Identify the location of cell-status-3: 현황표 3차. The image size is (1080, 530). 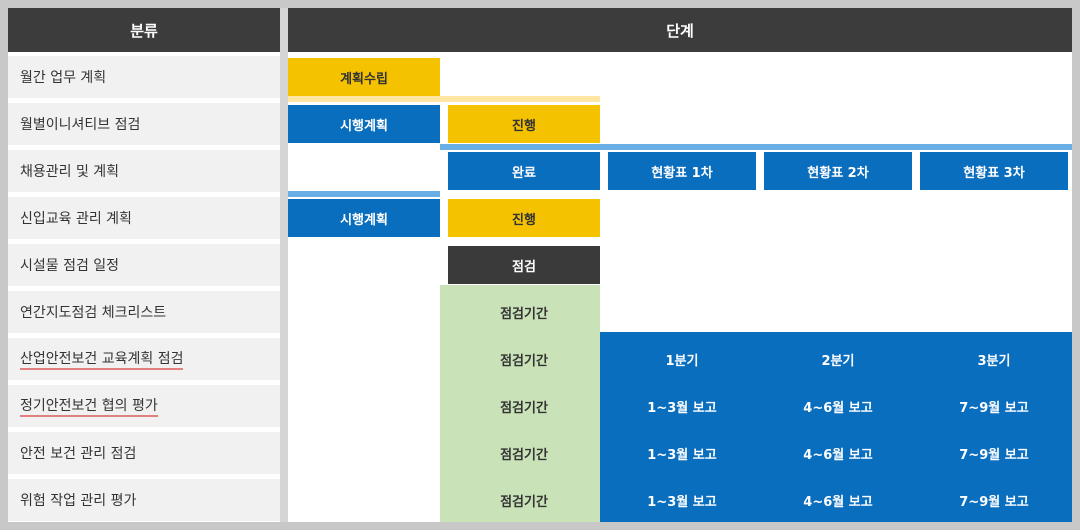
(994, 171).